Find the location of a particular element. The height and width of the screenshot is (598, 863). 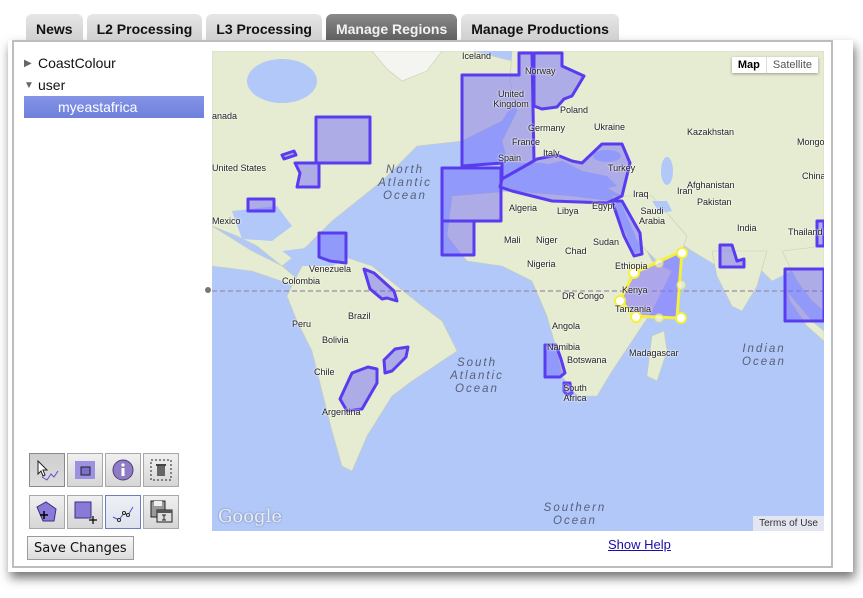

map-label: Spain is located at coordinates (510, 158).